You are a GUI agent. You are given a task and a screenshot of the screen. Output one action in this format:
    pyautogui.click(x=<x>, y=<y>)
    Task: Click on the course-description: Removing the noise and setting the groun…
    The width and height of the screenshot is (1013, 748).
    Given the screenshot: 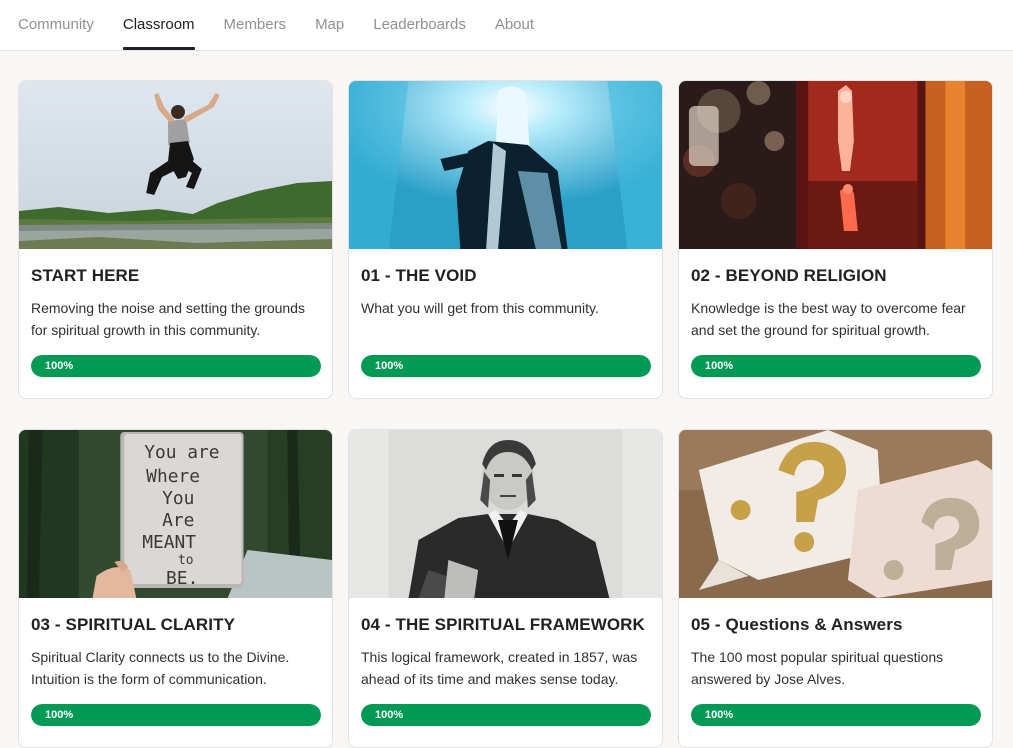 What is the action you would take?
    pyautogui.click(x=168, y=319)
    